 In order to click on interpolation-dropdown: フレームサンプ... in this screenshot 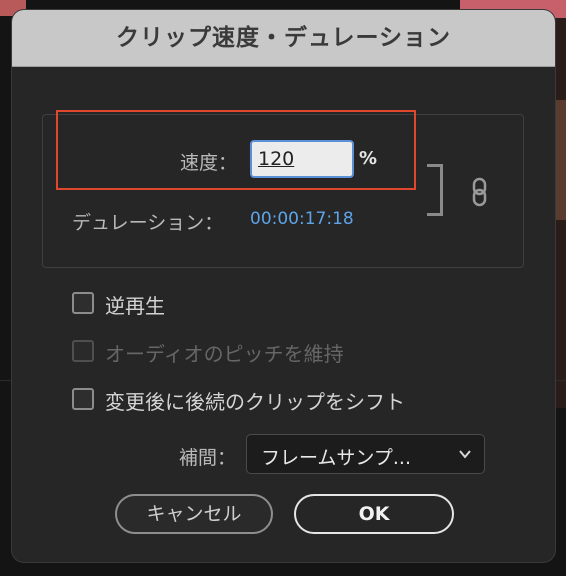, I will do `click(365, 454)`.